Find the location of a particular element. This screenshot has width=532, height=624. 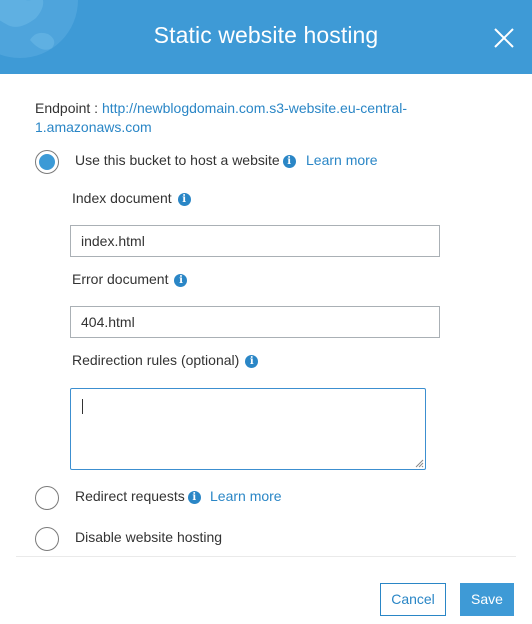

redirection-rules-textarea is located at coordinates (248, 429).